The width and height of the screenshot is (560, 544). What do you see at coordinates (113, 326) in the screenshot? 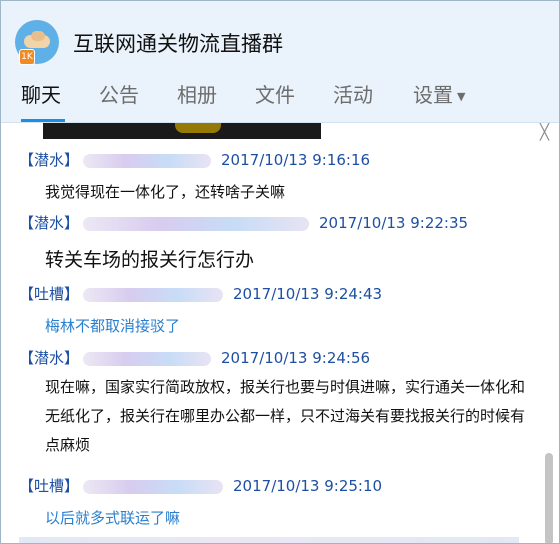
I see `message-text: 梅林不都取消接驳了` at bounding box center [113, 326].